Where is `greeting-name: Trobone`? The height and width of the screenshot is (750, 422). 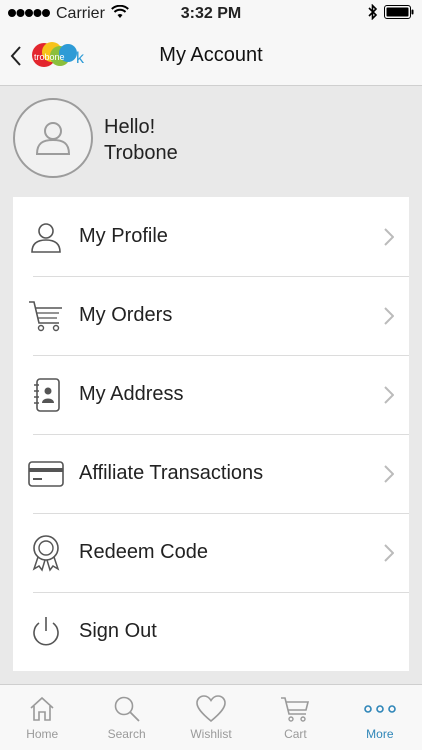 greeting-name: Trobone is located at coordinates (141, 153).